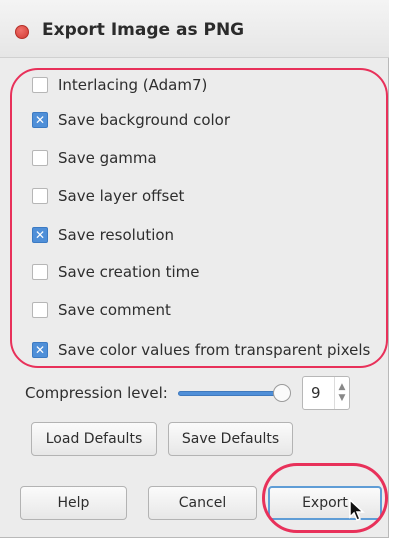  I want to click on load-defaults-button: Load Defaults, so click(94, 439).